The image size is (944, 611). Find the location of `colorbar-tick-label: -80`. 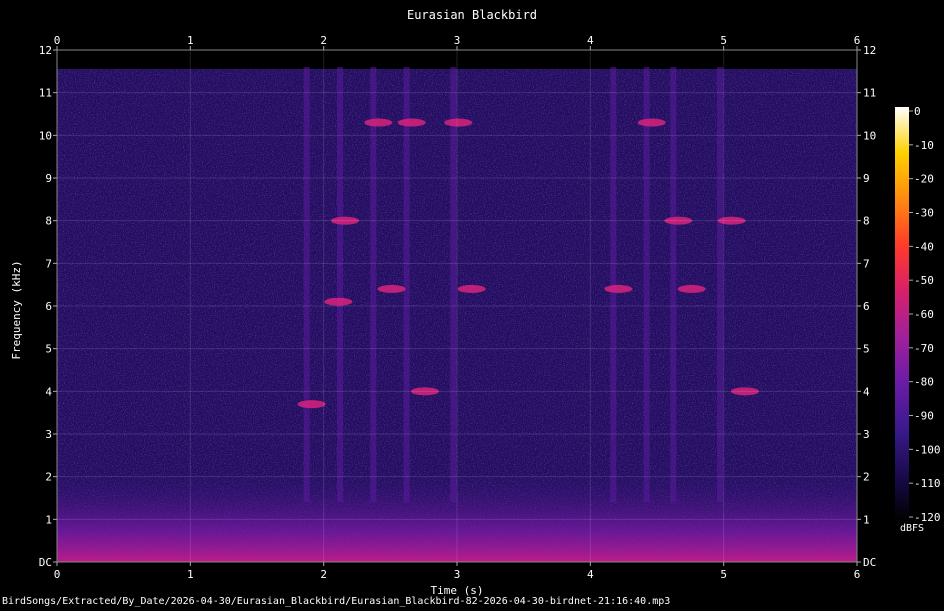

colorbar-tick-label: -80 is located at coordinates (924, 382).